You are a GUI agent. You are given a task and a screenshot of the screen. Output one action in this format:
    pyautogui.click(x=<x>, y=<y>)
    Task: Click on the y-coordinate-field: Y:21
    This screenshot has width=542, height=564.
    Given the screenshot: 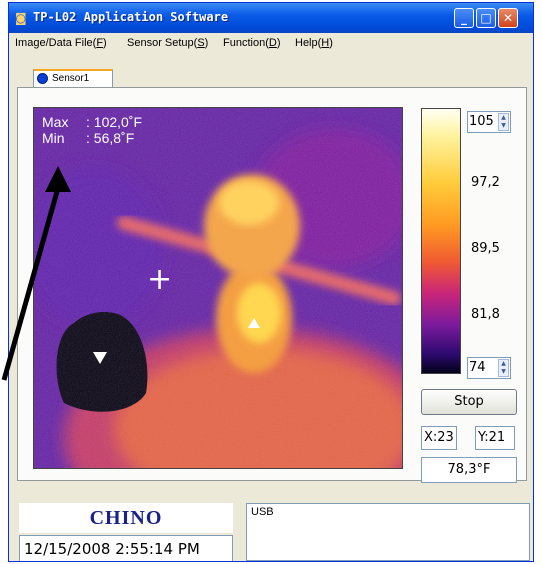 What is the action you would take?
    pyautogui.click(x=495, y=438)
    